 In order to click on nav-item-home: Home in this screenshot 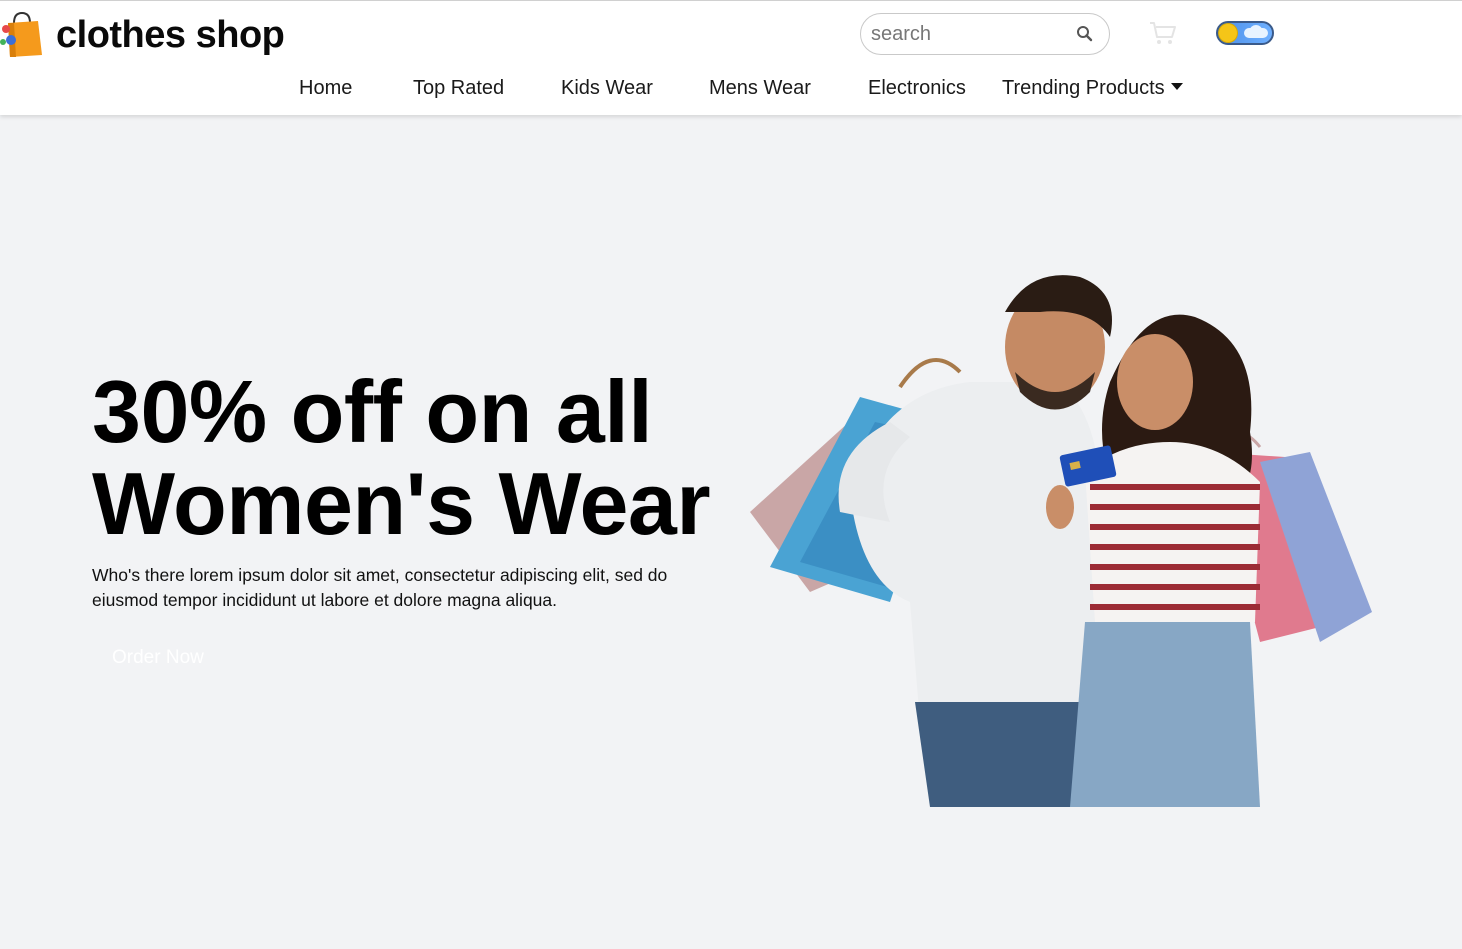, I will do `click(325, 88)`.